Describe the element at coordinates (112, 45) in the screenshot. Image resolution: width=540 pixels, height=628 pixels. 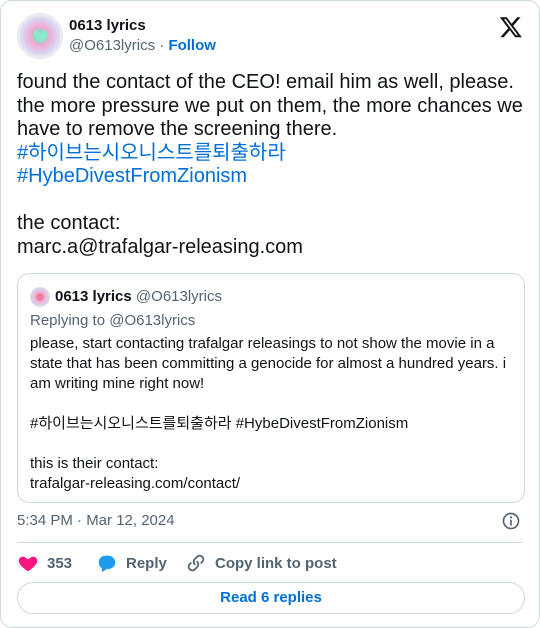
I see `author-handle: @O613lyrics` at that location.